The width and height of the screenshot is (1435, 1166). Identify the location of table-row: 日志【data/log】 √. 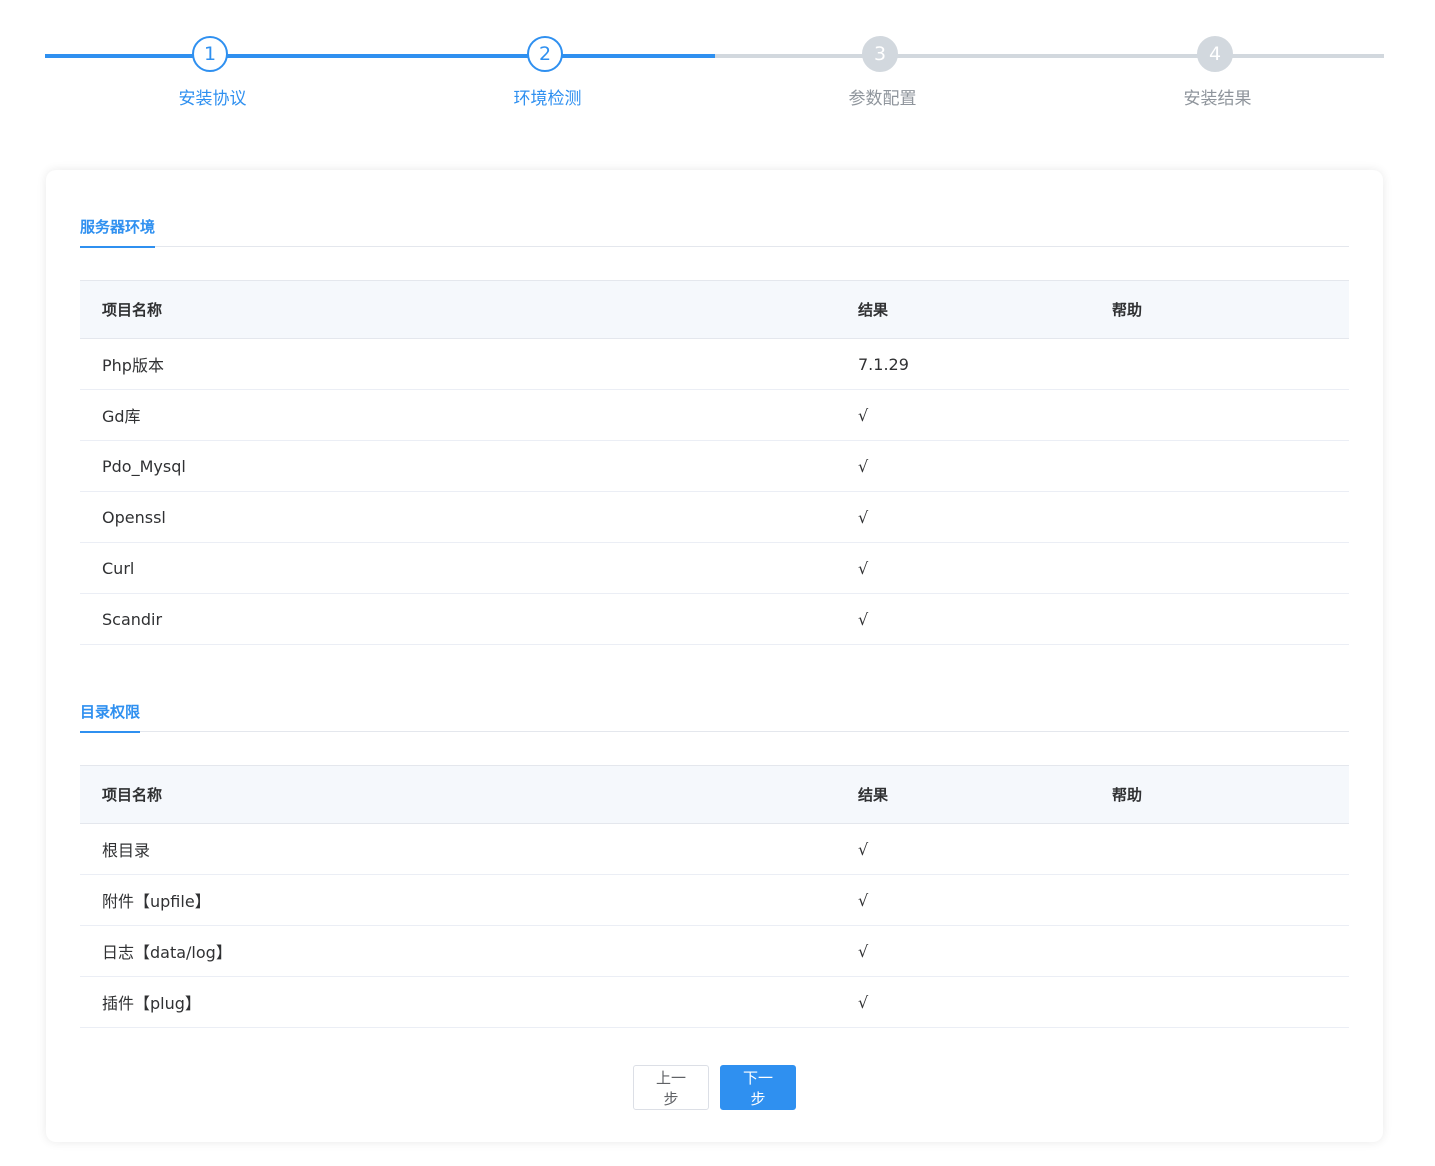
(714, 951).